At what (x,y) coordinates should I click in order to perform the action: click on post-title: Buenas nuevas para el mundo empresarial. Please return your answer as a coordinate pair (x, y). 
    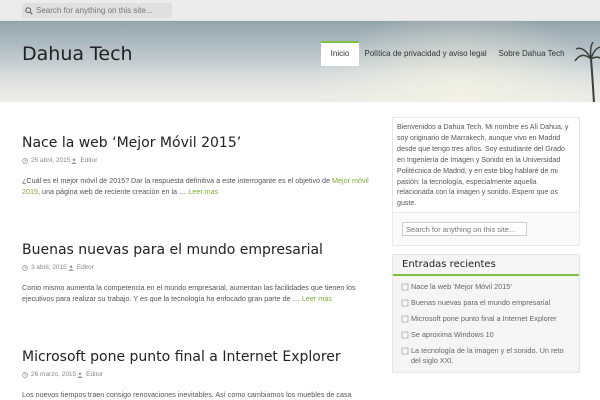
    Looking at the image, I should click on (200, 250).